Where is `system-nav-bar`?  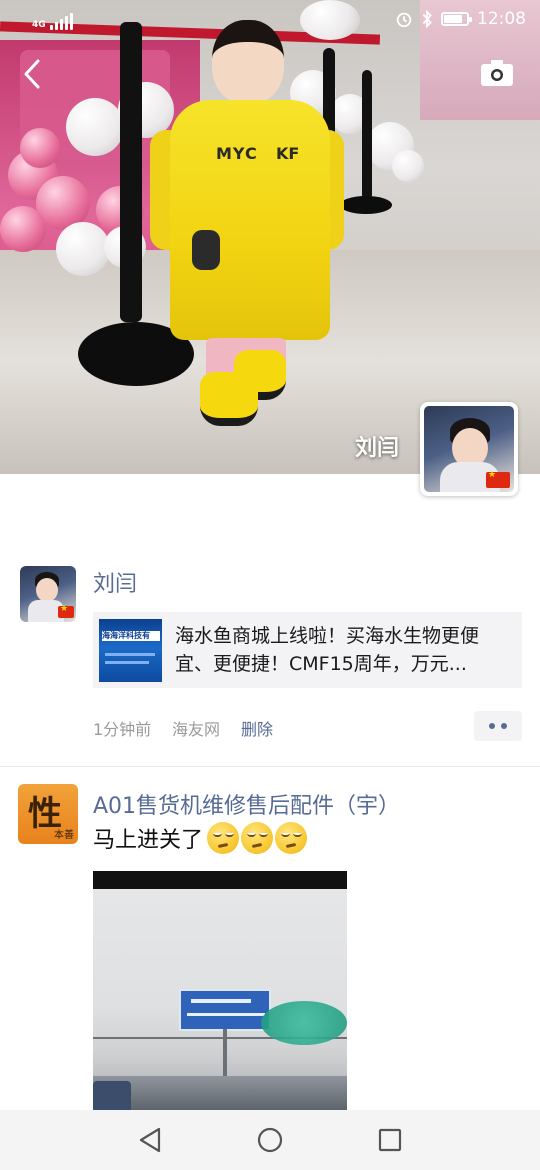
system-nav-bar is located at coordinates (270, 1140).